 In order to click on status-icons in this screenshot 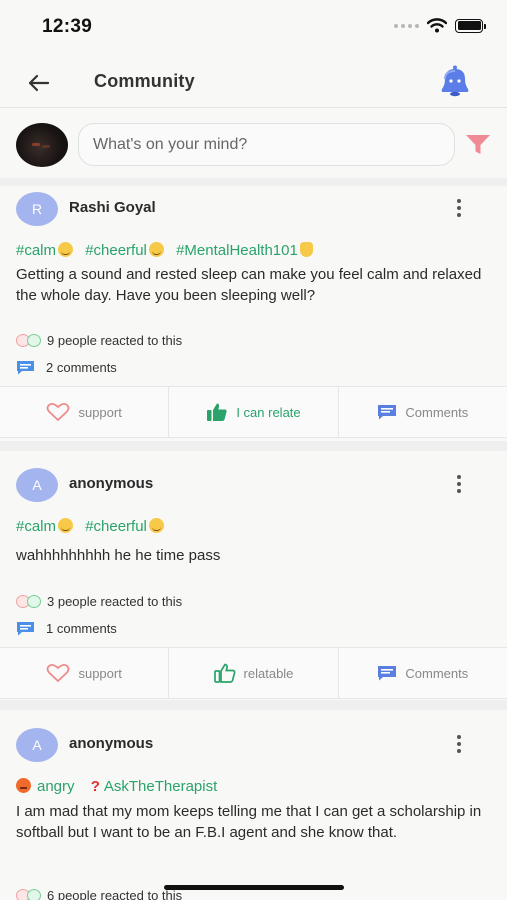, I will do `click(440, 25)`.